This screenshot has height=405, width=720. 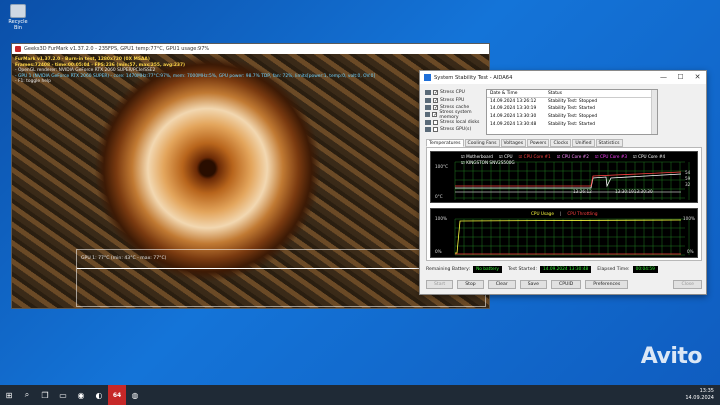 I want to click on temp-legend-label: CPU Core #3, so click(x=613, y=156).